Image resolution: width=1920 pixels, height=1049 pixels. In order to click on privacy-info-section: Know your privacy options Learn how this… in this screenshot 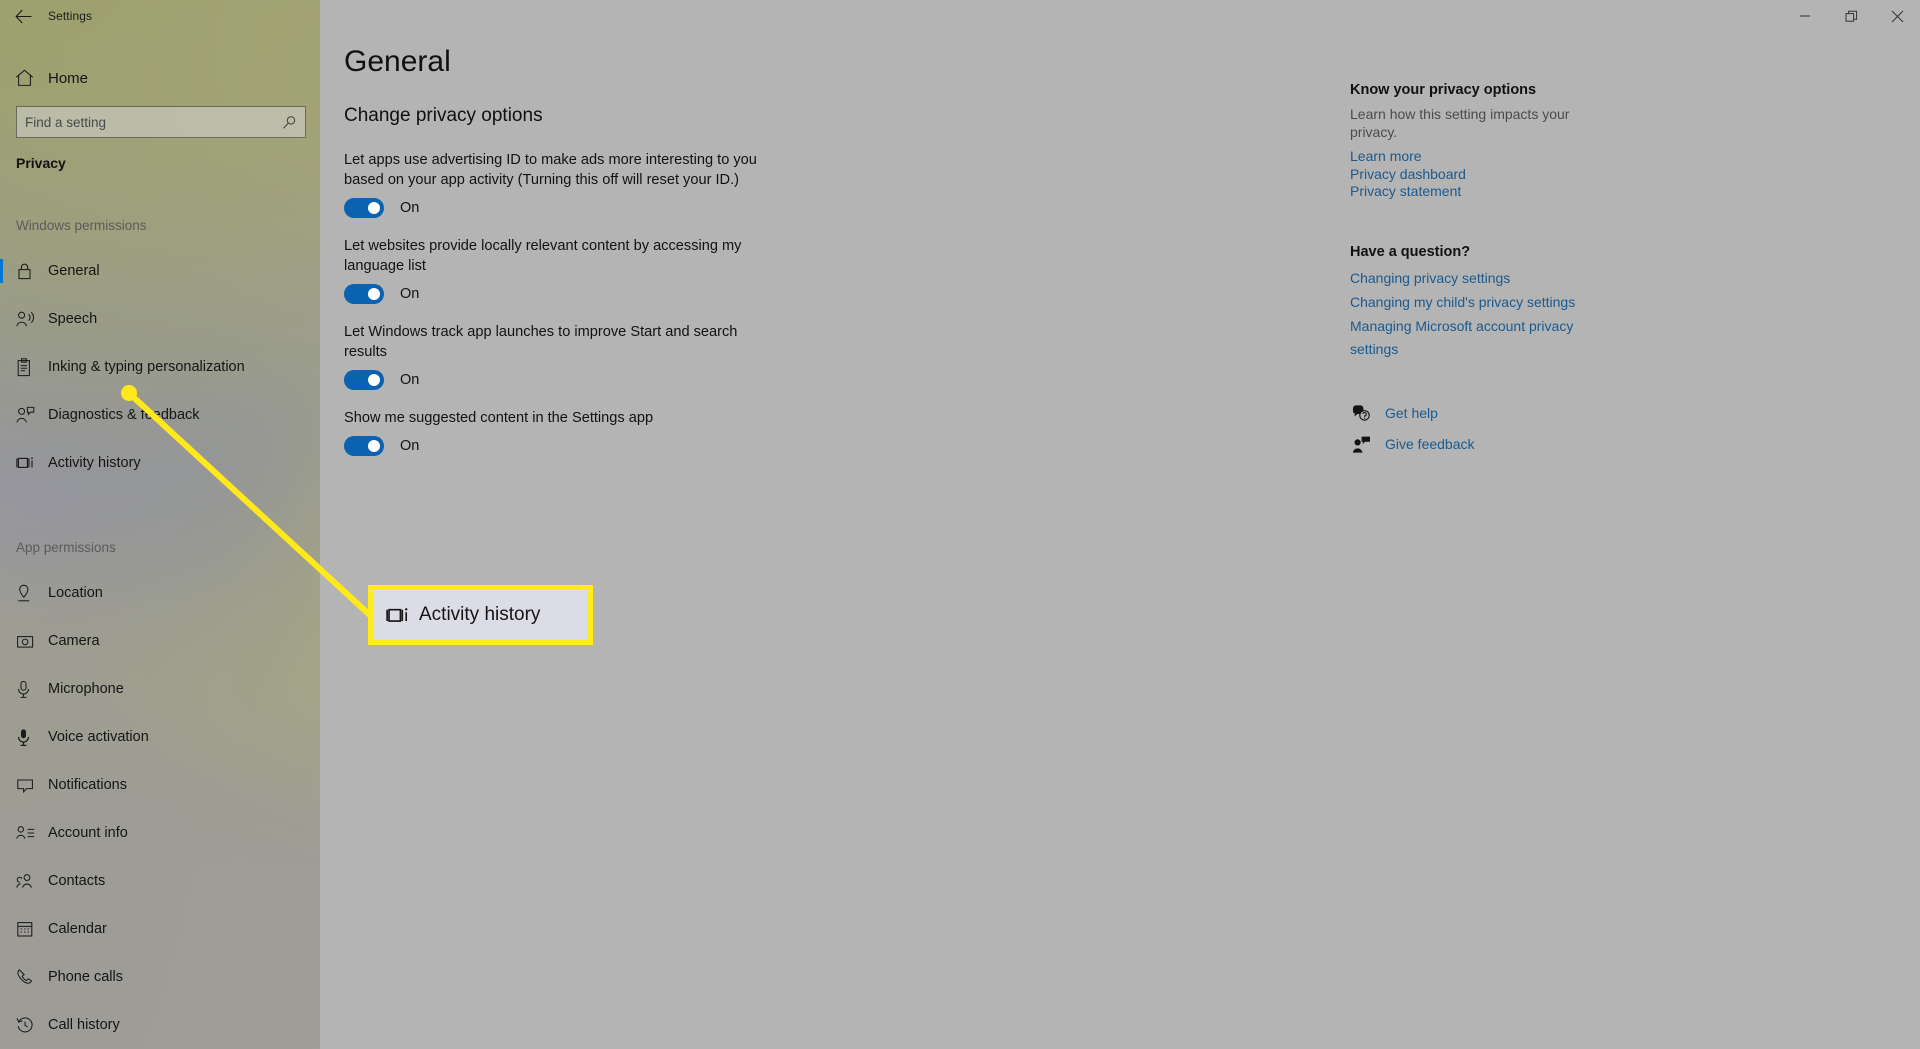, I will do `click(1475, 141)`.